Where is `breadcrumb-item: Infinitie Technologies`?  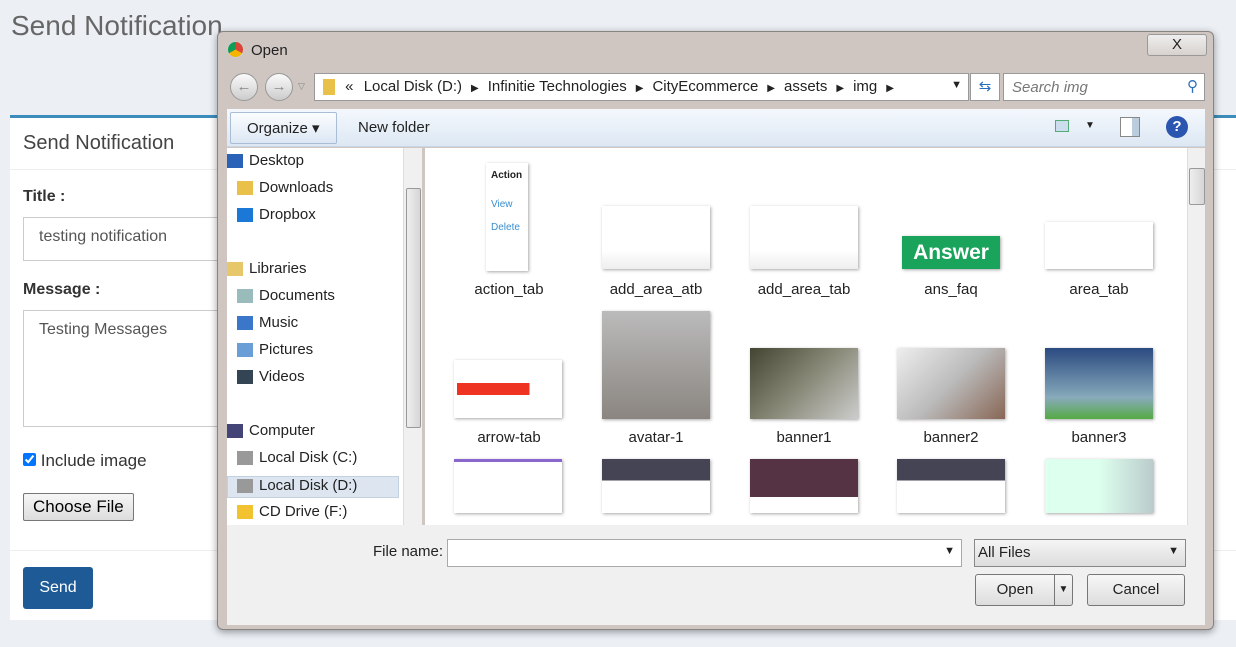
breadcrumb-item: Infinitie Technologies is located at coordinates (557, 86).